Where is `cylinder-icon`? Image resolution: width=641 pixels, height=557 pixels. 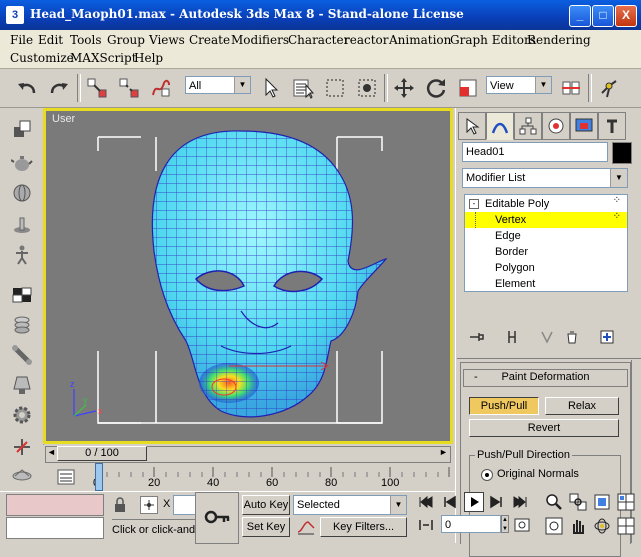 cylinder-icon is located at coordinates (22, 225).